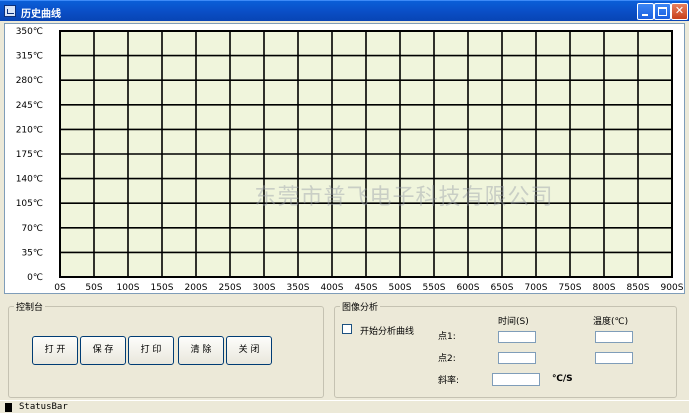 This screenshot has height=413, width=689. What do you see at coordinates (230, 288) in the screenshot?
I see `x-tick-label: 250S` at bounding box center [230, 288].